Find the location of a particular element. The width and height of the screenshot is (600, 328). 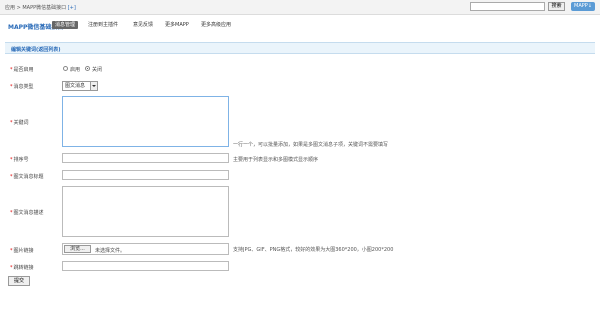

msg-type-value: 图文消息 is located at coordinates (75, 86).